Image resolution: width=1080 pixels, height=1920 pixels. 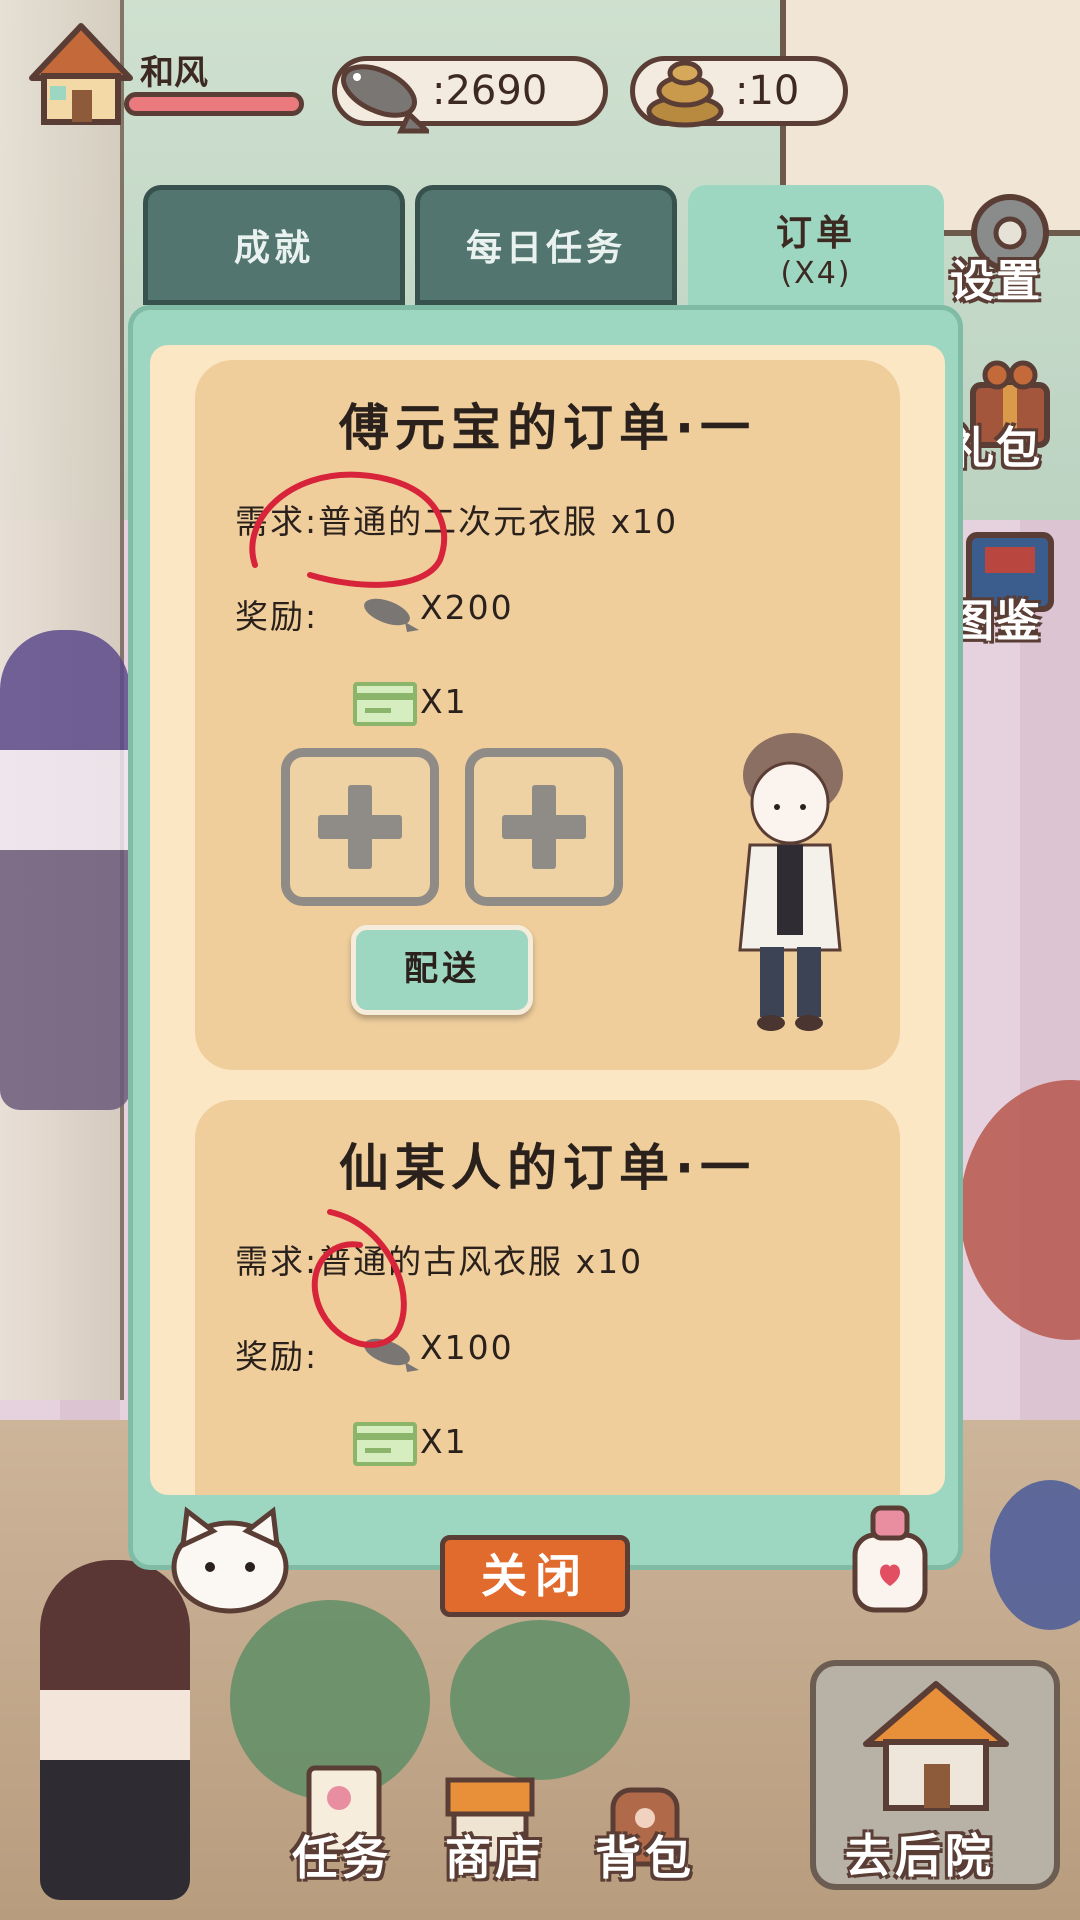 What do you see at coordinates (996, 617) in the screenshot?
I see `guide-label: 图鉴` at bounding box center [996, 617].